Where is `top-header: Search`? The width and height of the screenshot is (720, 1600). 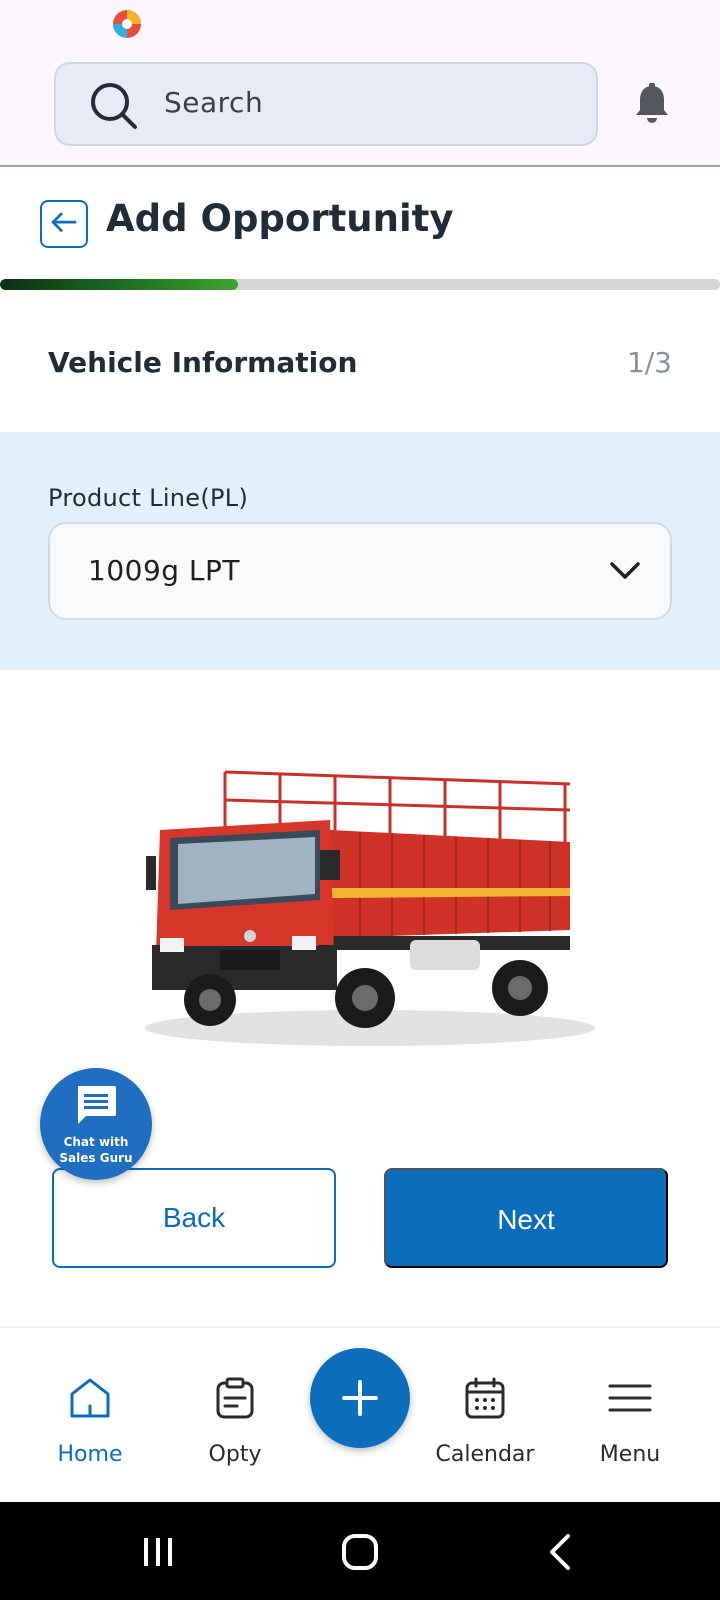
top-header: Search is located at coordinates (360, 107).